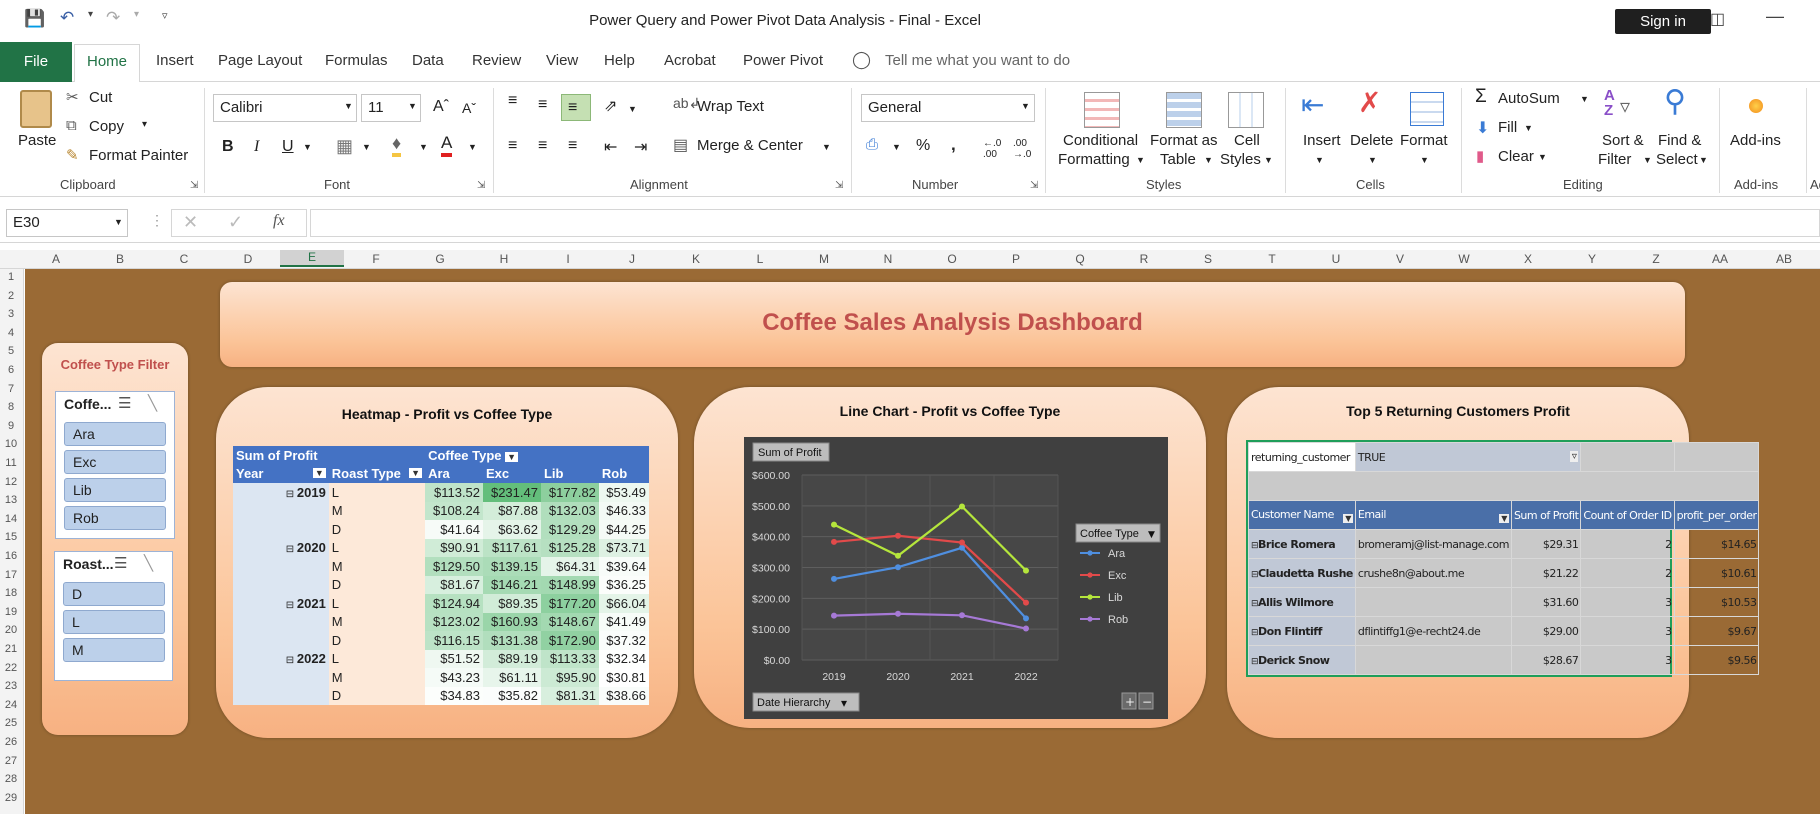 This screenshot has width=1820, height=814. I want to click on column-header-q: Q, so click(1080, 259).